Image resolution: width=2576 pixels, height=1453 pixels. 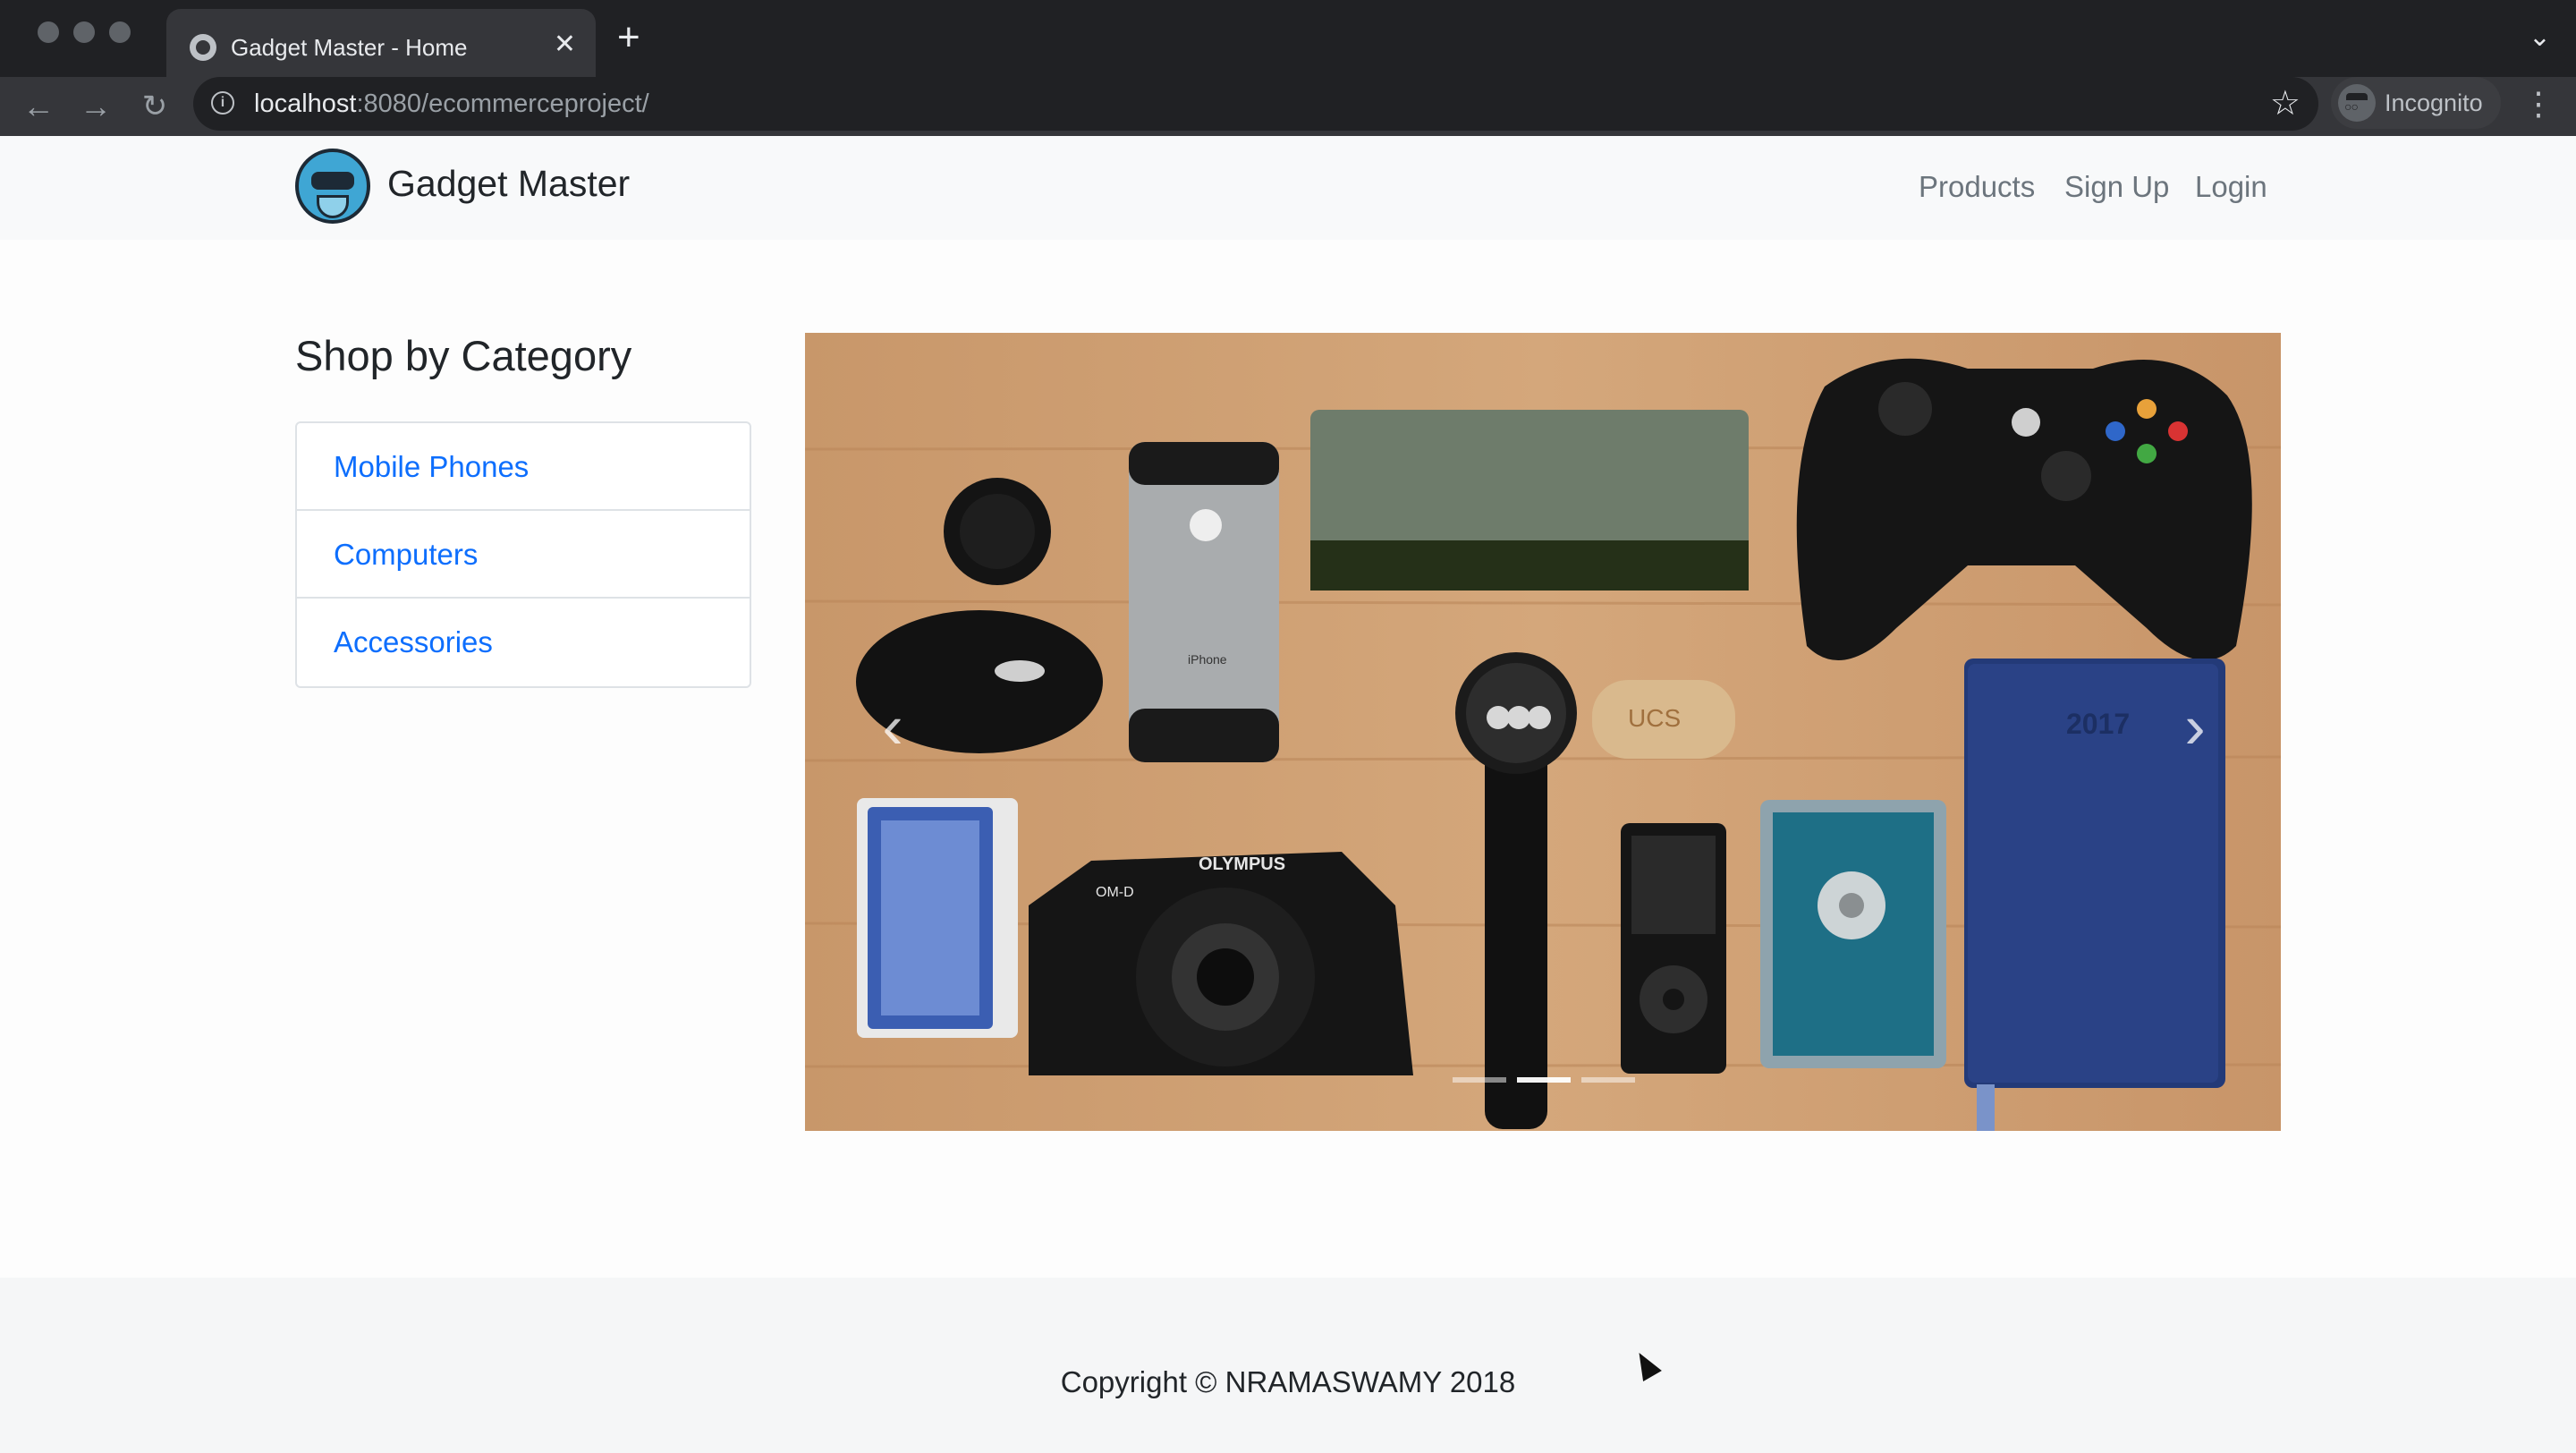 What do you see at coordinates (38, 106) in the screenshot?
I see `back-arrow-icon: ←` at bounding box center [38, 106].